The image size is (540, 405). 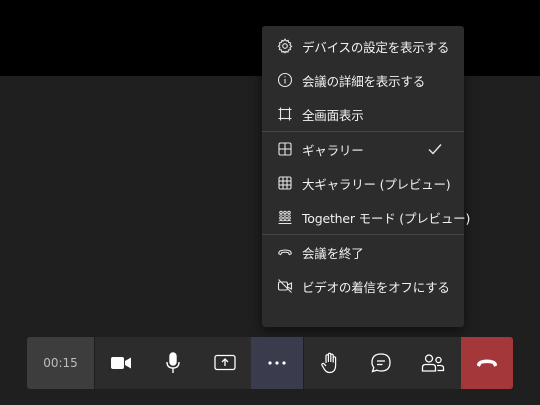 I want to click on camera-icon, so click(x=121, y=363).